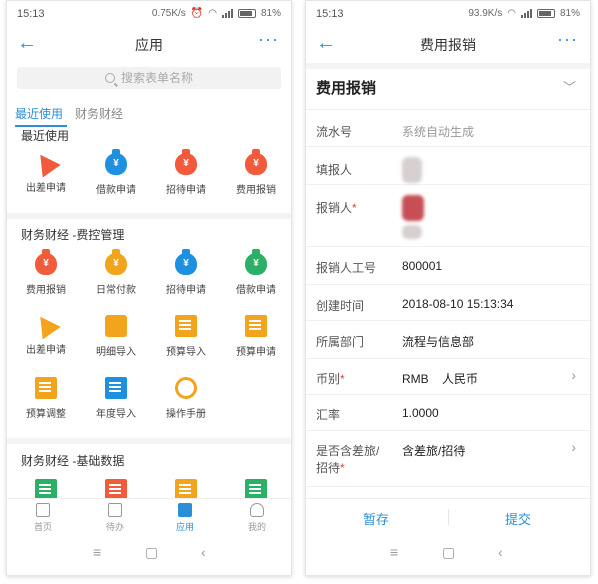 The image size is (598, 584). Describe the element at coordinates (569, 13) in the screenshot. I see `battery-percent: 81%` at that location.